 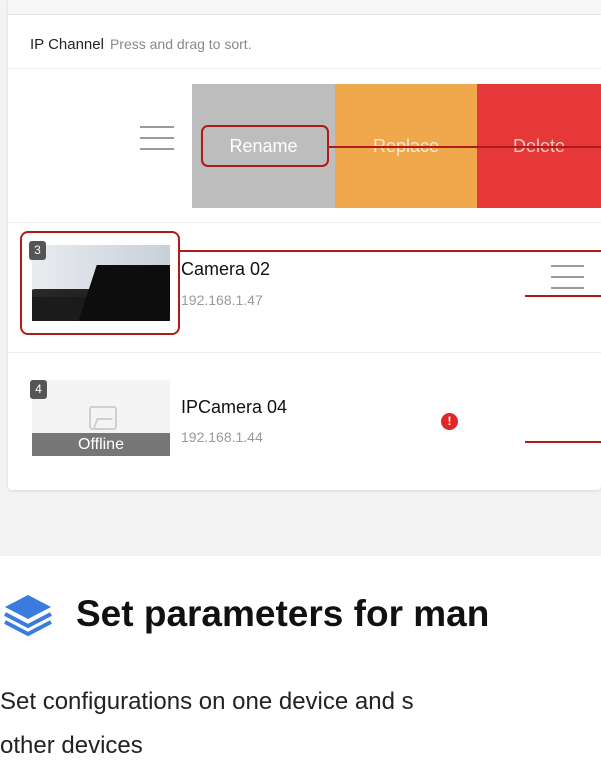 I want to click on offline-status: Offline, so click(x=101, y=444).